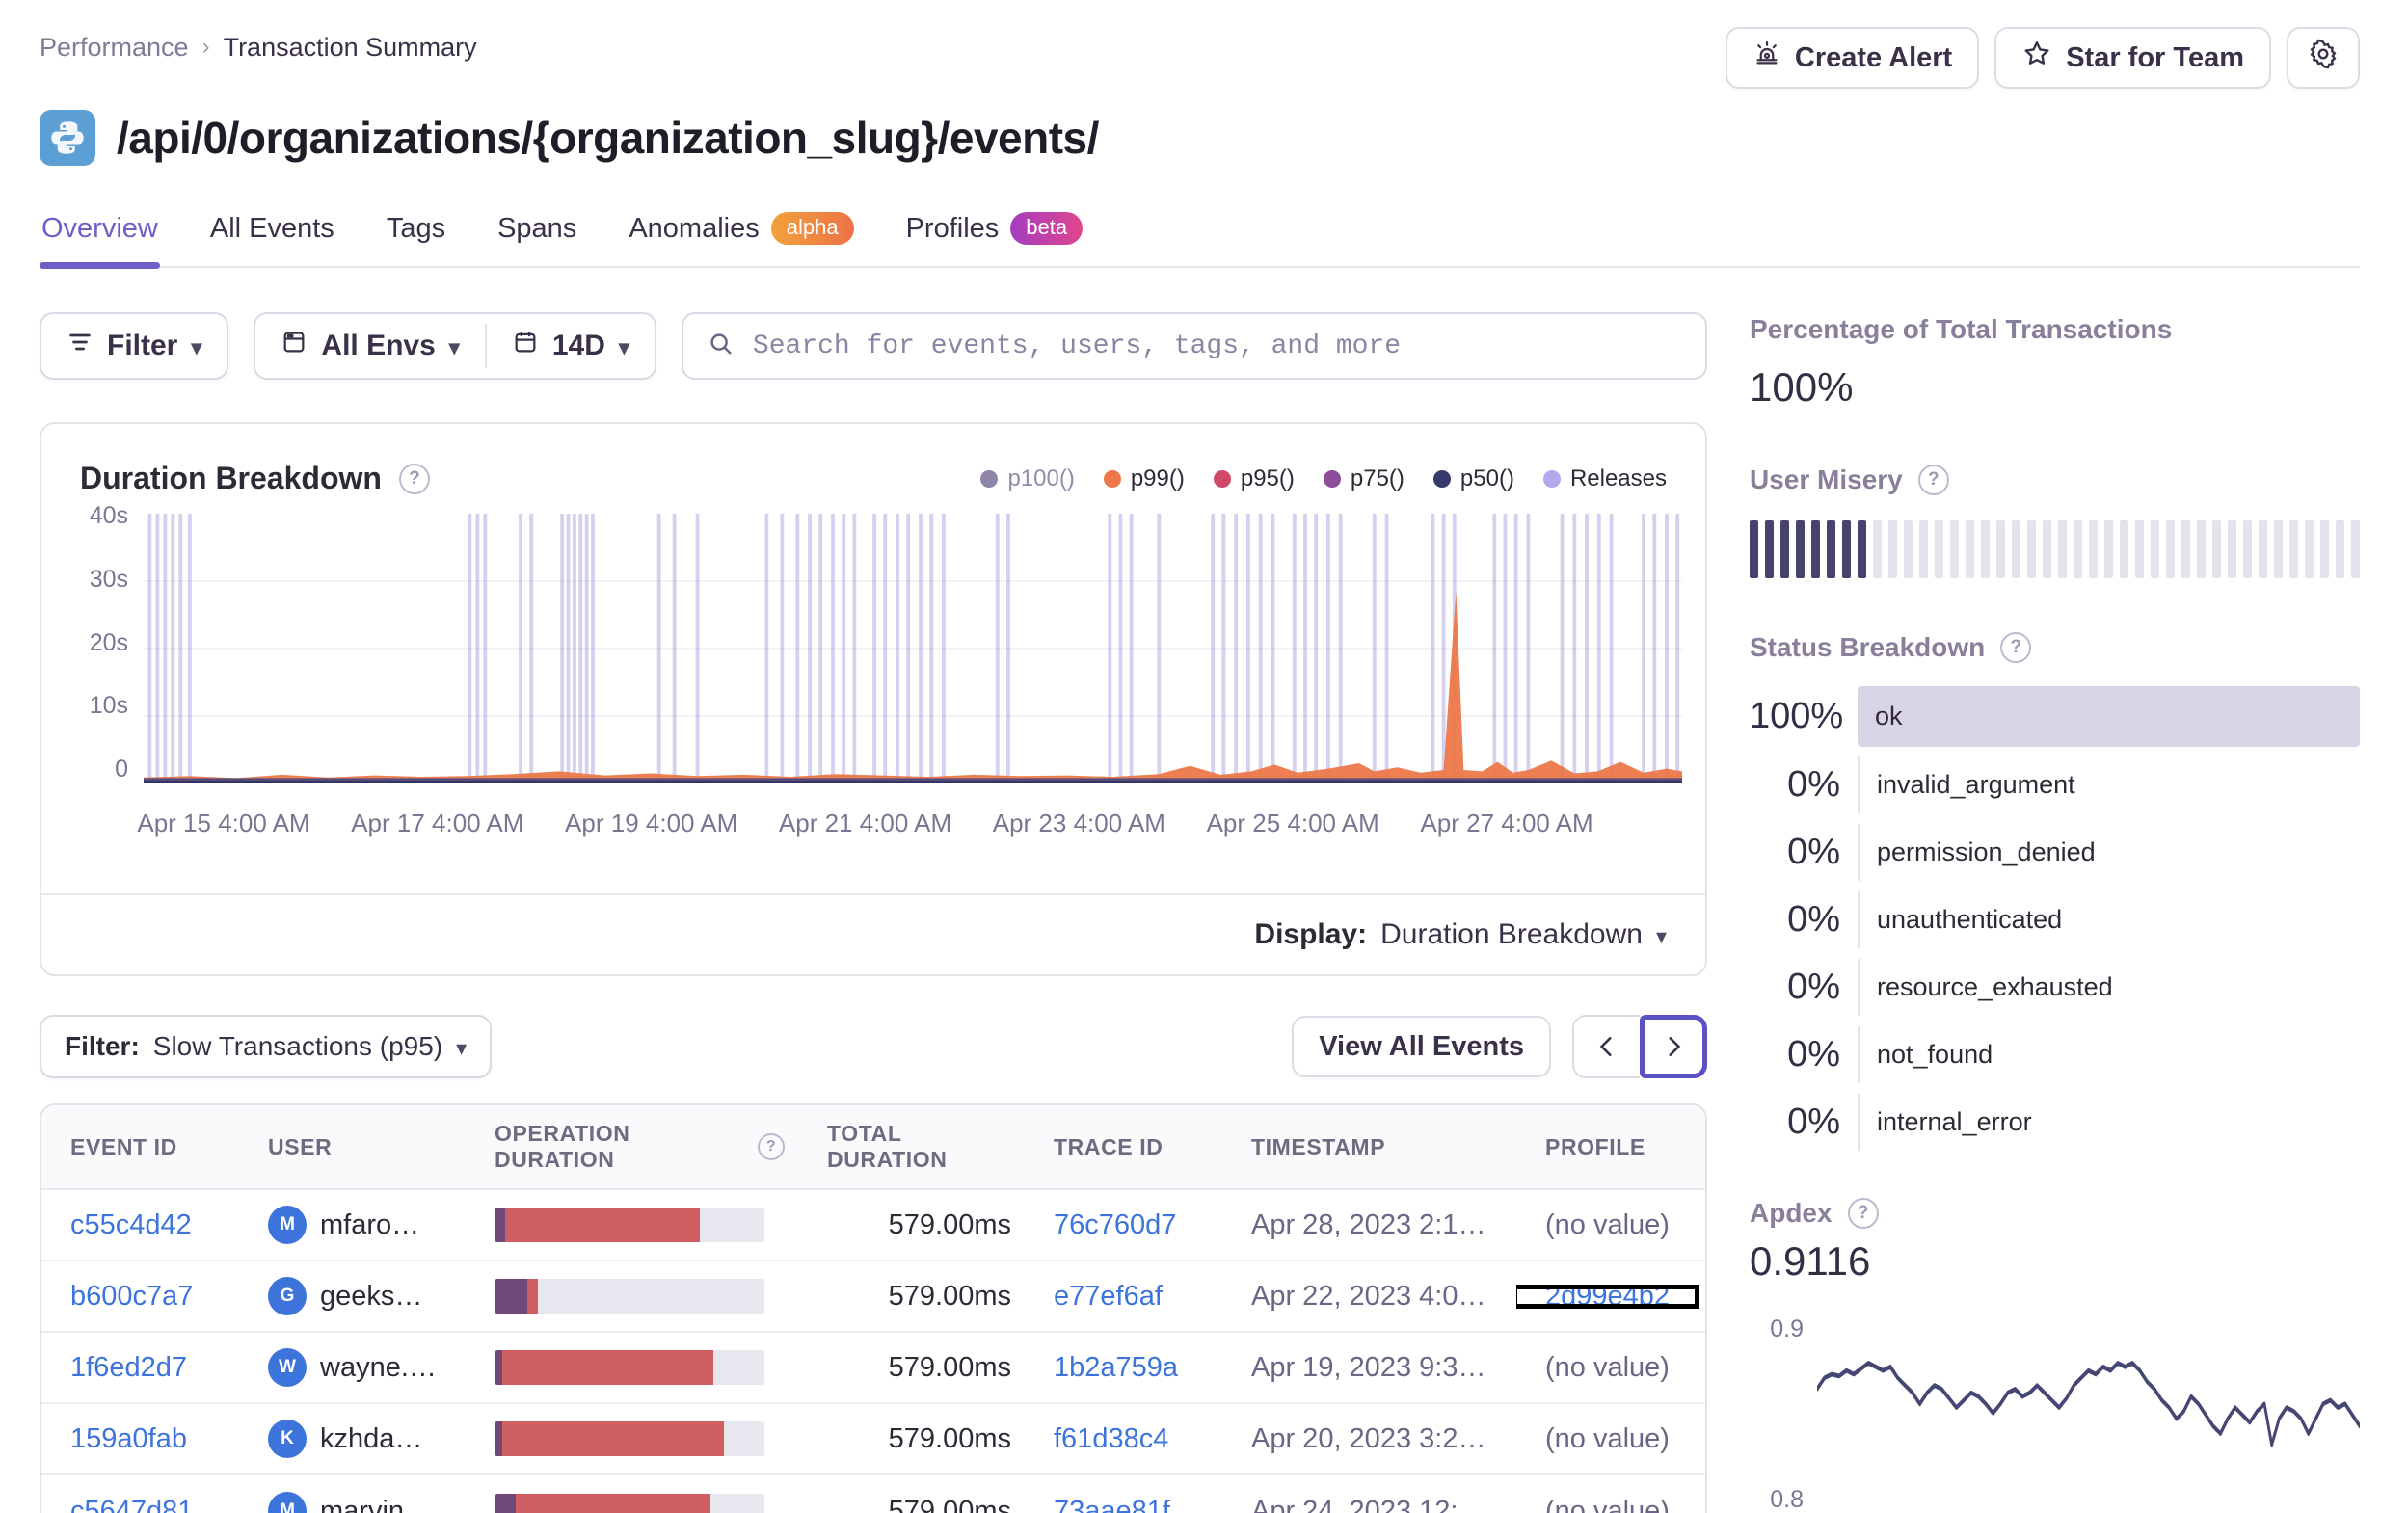  What do you see at coordinates (536, 234) in the screenshot?
I see `tab-spans: Spans` at bounding box center [536, 234].